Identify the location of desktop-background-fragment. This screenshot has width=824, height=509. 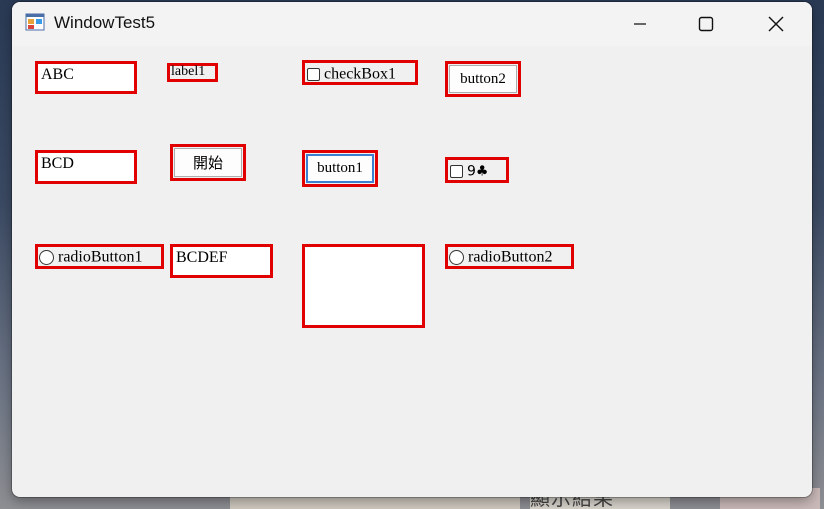
(375, 502).